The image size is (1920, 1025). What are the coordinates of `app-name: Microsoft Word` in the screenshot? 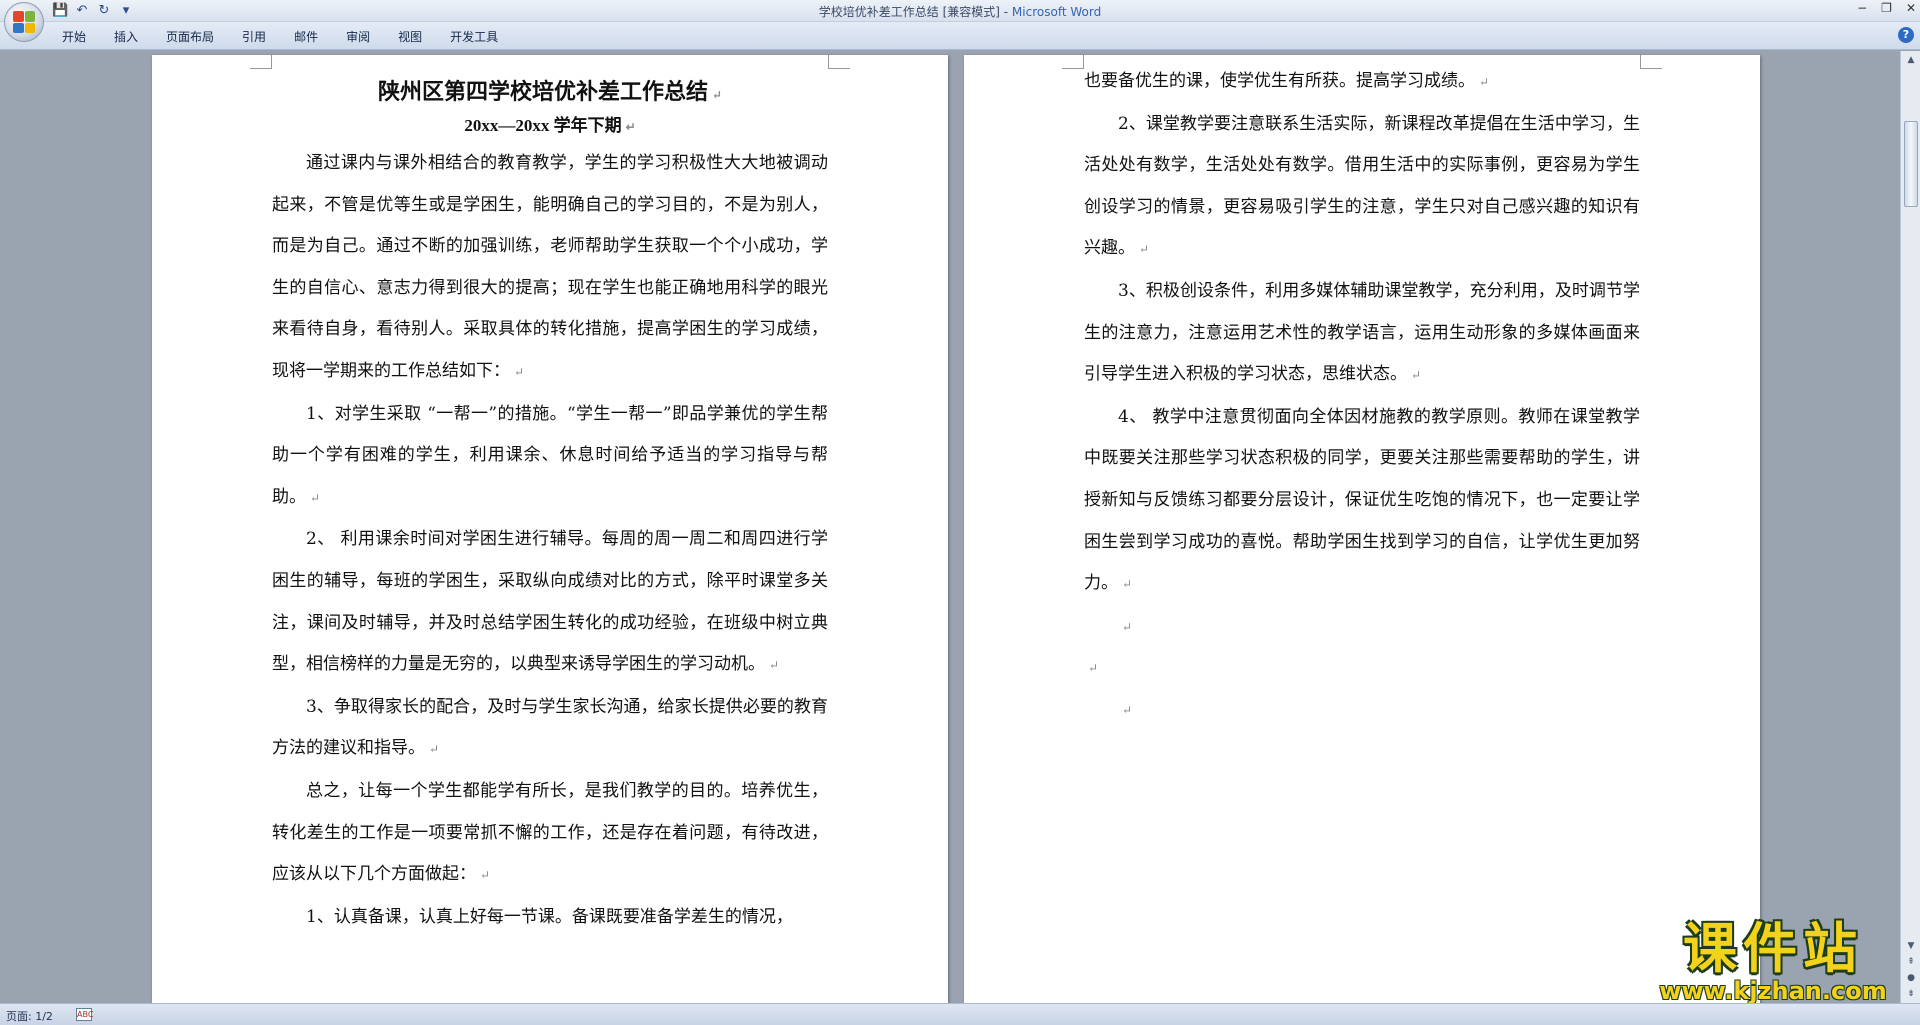 It's located at (1056, 12).